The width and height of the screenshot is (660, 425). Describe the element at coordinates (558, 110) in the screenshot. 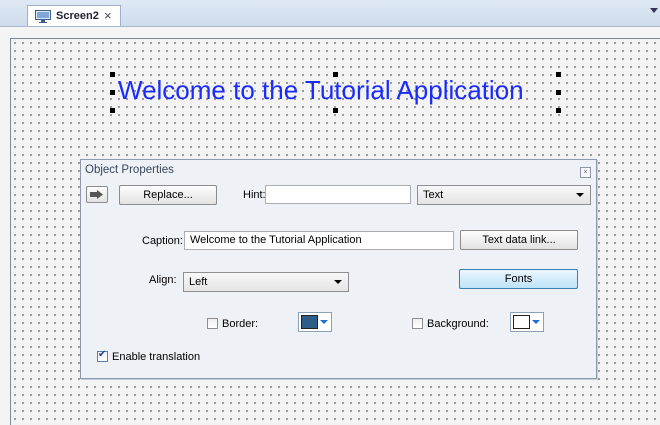

I see `selection-handle-bottom-right` at that location.